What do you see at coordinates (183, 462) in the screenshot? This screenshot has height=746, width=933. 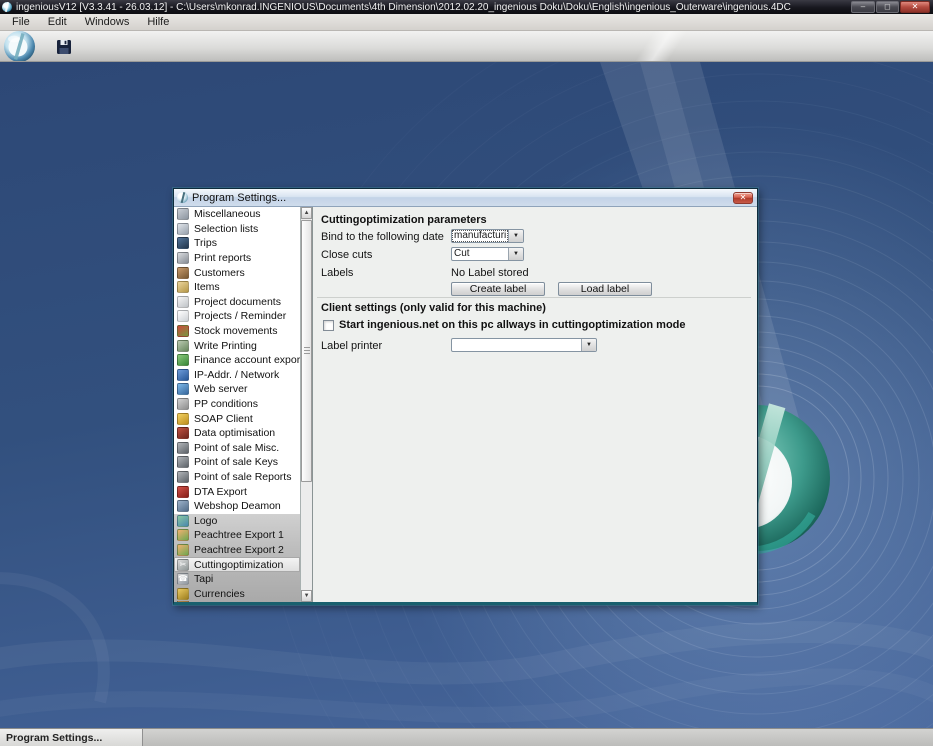 I see `point-of-sale-keys-icon` at bounding box center [183, 462].